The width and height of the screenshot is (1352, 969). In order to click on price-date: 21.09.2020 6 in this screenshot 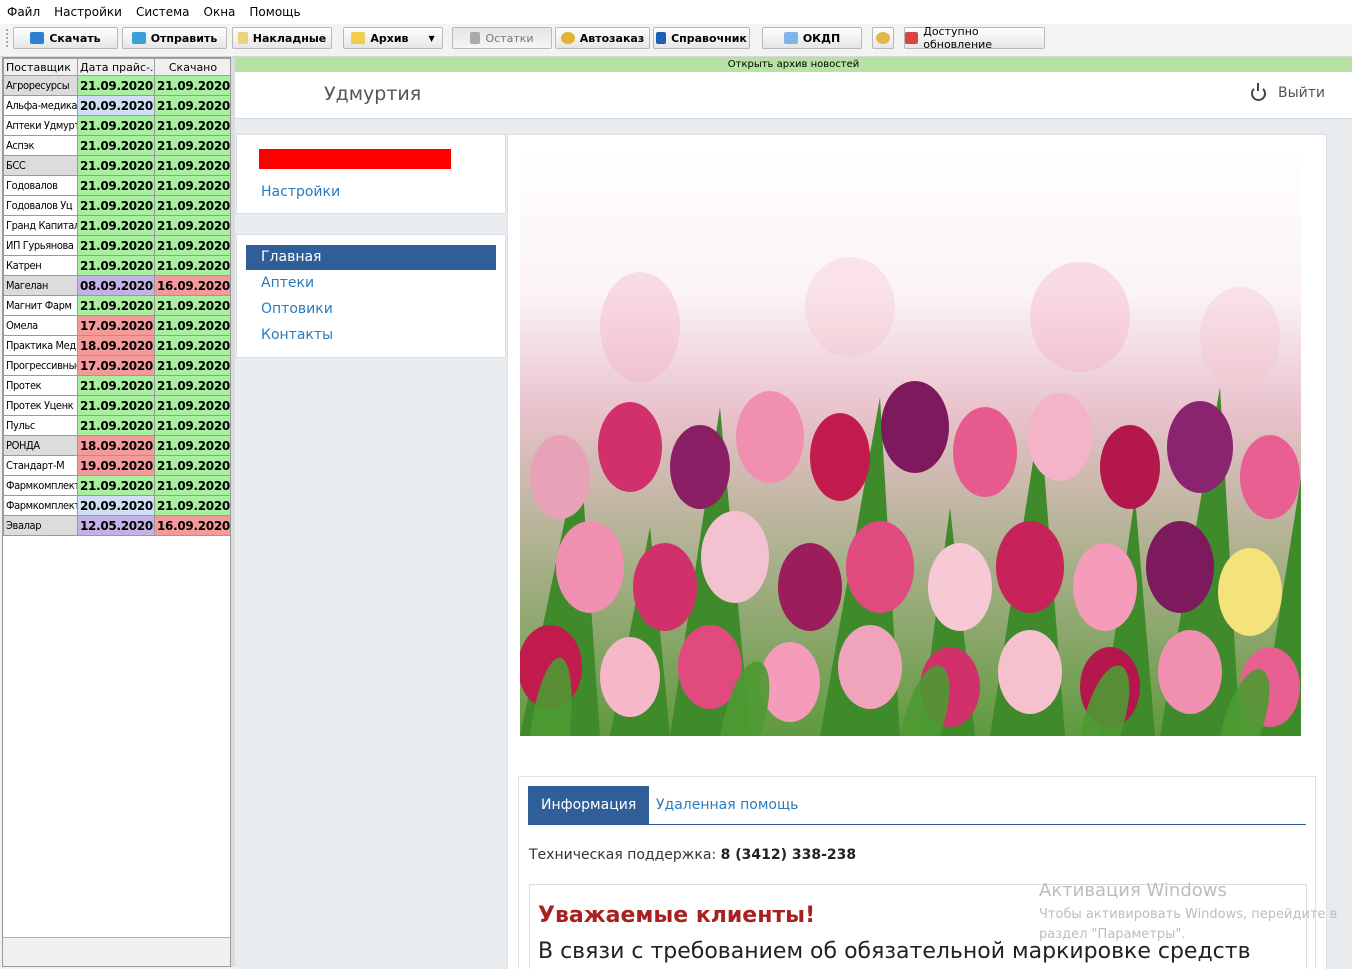, I will do `click(116, 305)`.